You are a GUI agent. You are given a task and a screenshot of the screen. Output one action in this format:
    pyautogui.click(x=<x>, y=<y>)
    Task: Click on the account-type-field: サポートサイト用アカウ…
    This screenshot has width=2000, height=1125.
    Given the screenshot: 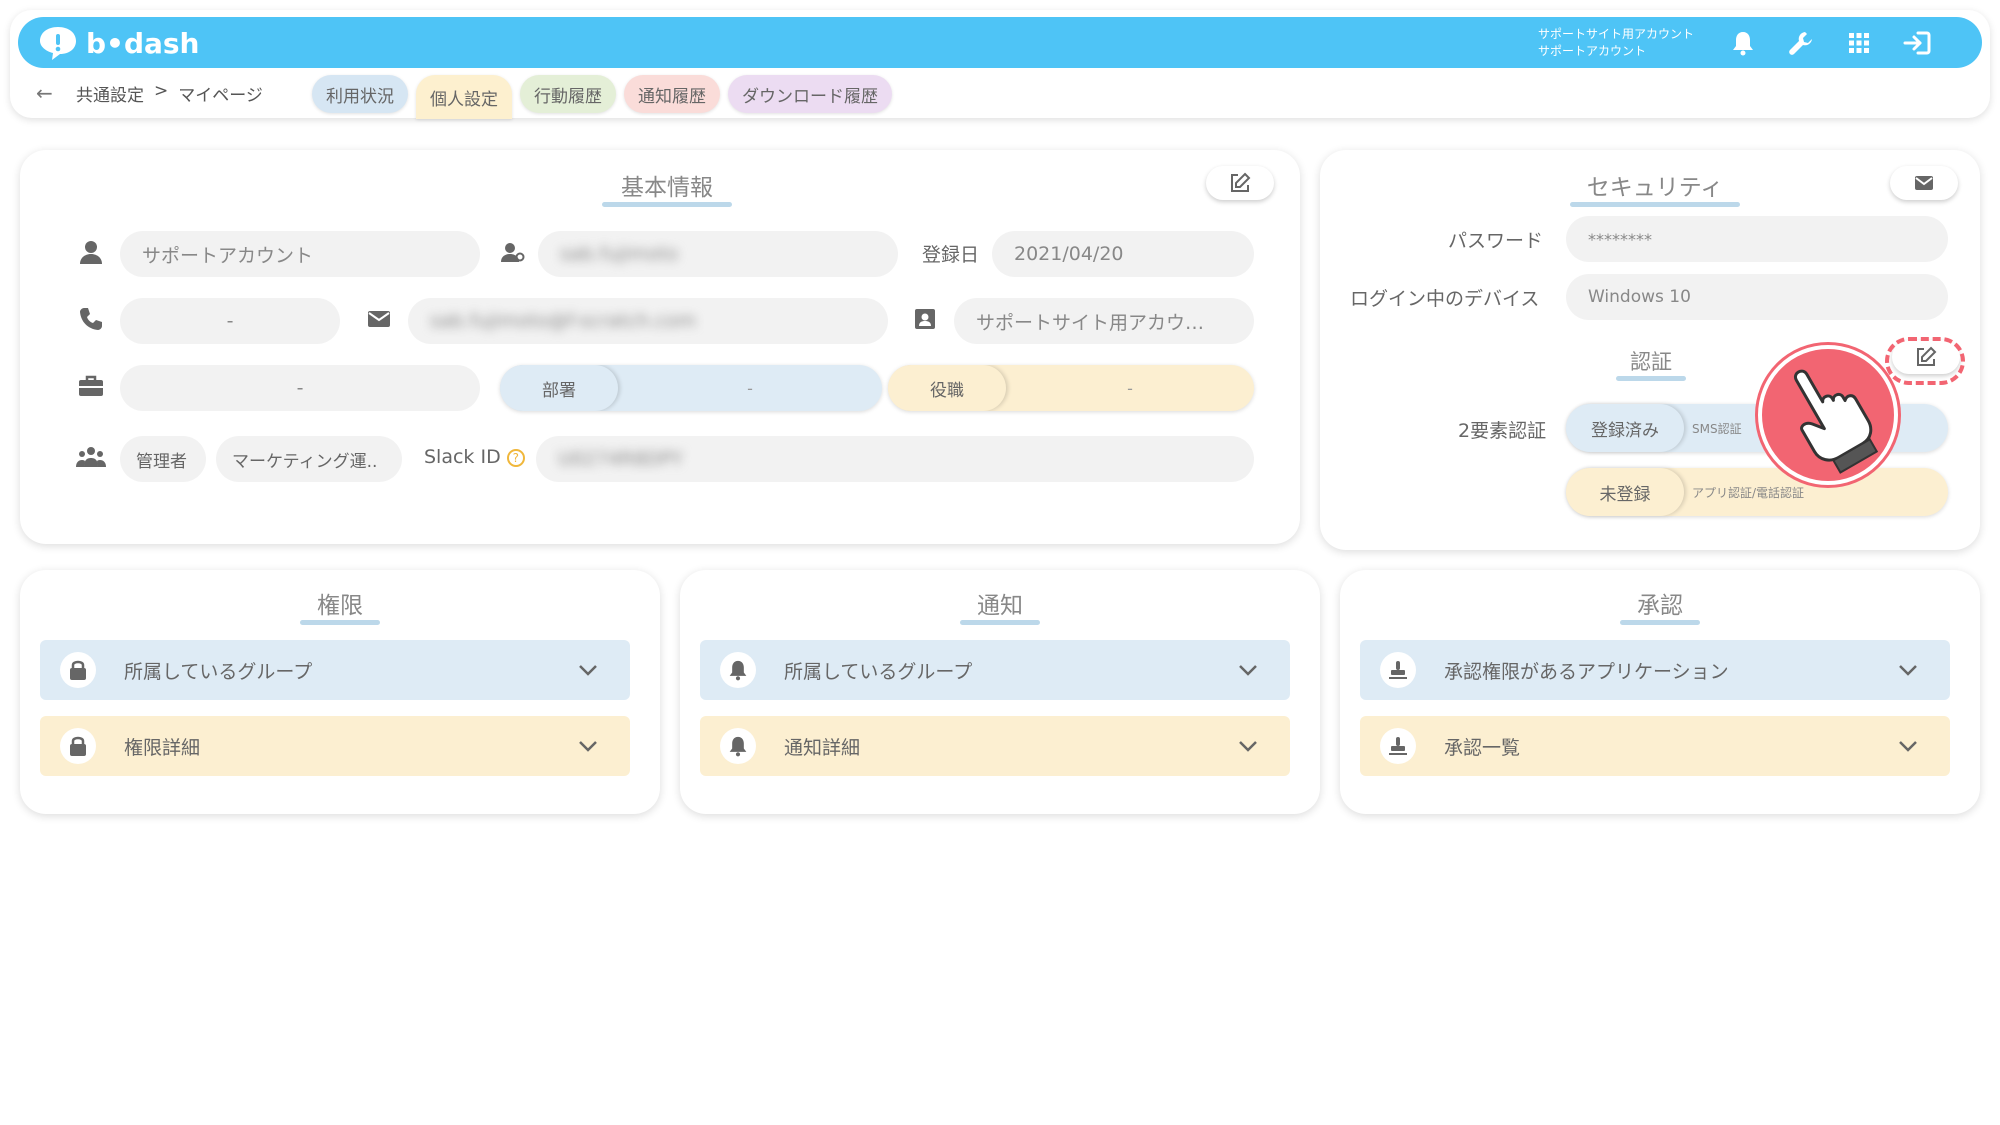 What is the action you would take?
    pyautogui.click(x=1104, y=321)
    